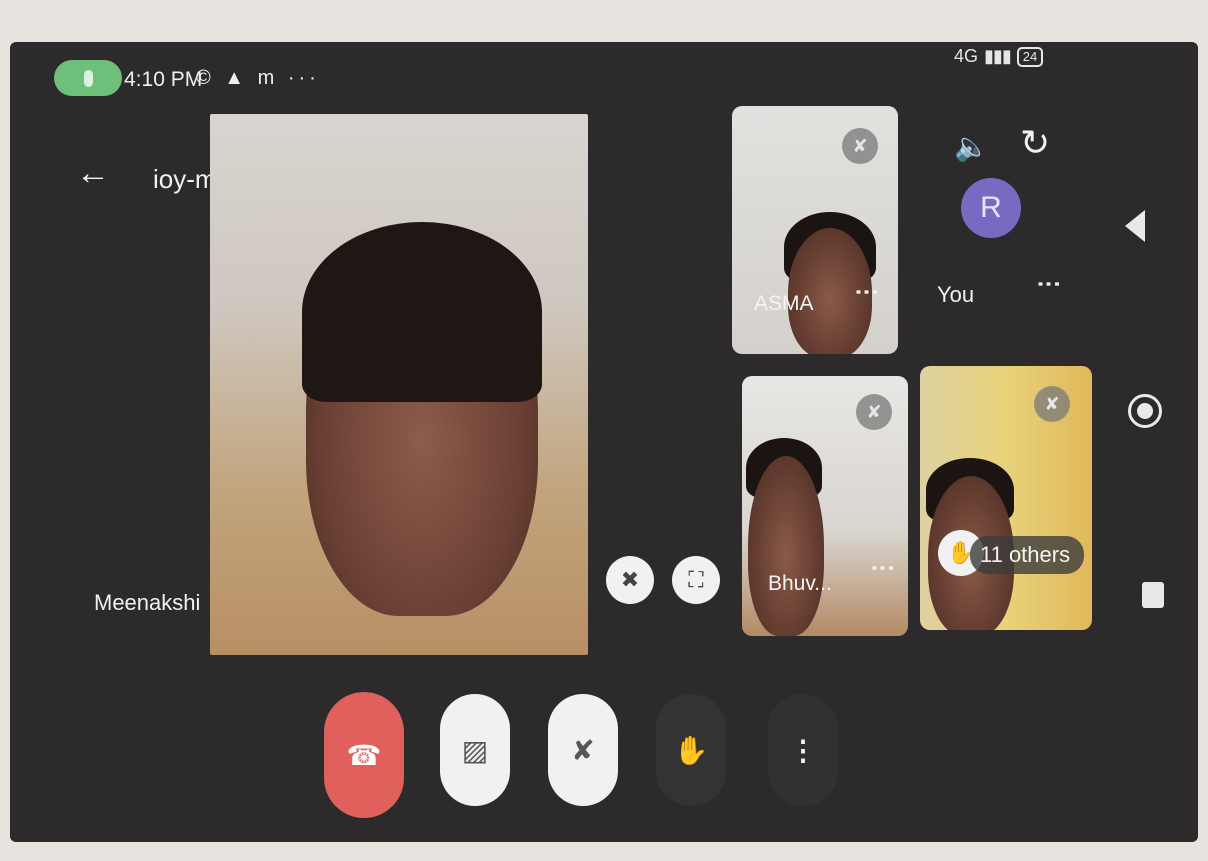  Describe the element at coordinates (999, 56) in the screenshot. I see `status-right: 4G ▮▮▮ 24` at that location.